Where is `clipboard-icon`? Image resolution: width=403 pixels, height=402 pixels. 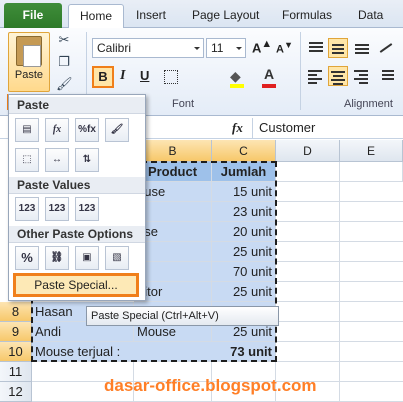 clipboard-icon is located at coordinates (29, 51).